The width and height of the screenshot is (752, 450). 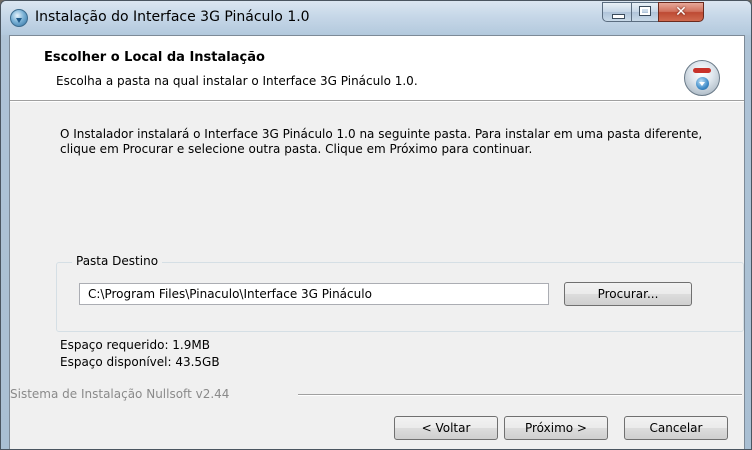 I want to click on close-icon: ✕, so click(x=681, y=12).